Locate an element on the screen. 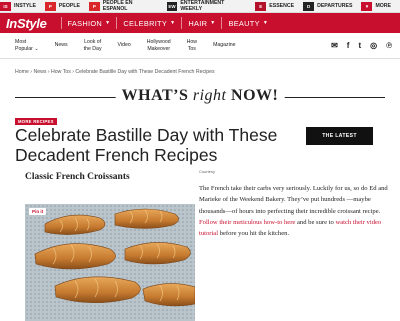 This screenshot has height=321, width=400. site-header: InStyle FASHION ▼ CELEBRITY ▼ HAIR ▼ BEAUTY ▼ is located at coordinates (200, 23).